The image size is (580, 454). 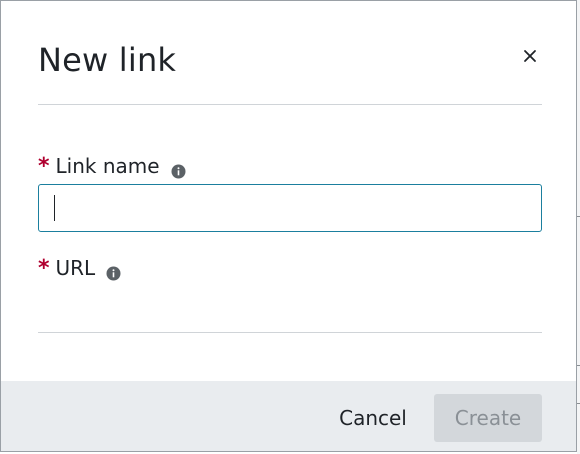 What do you see at coordinates (107, 166) in the screenshot?
I see `link-name-label-text: Link name` at bounding box center [107, 166].